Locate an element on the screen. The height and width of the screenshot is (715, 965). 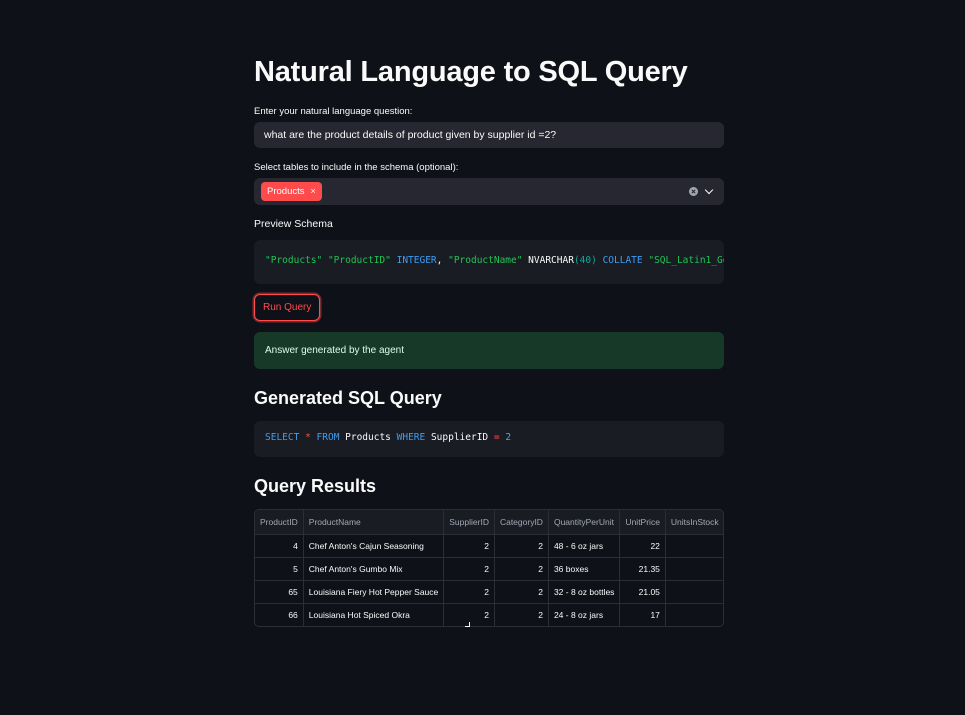
table-cell: 24 - 8 oz jars is located at coordinates (584, 614).